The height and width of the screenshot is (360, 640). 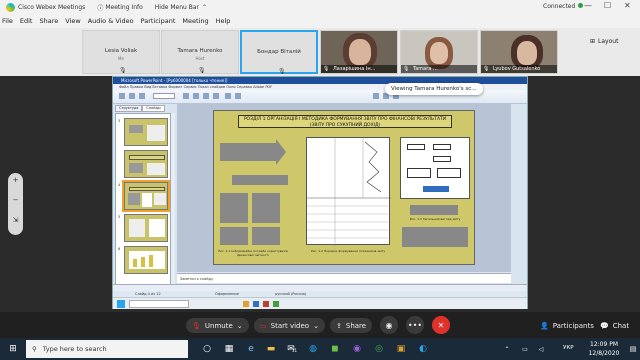 I want to click on record-button: ◉, so click(x=389, y=325).